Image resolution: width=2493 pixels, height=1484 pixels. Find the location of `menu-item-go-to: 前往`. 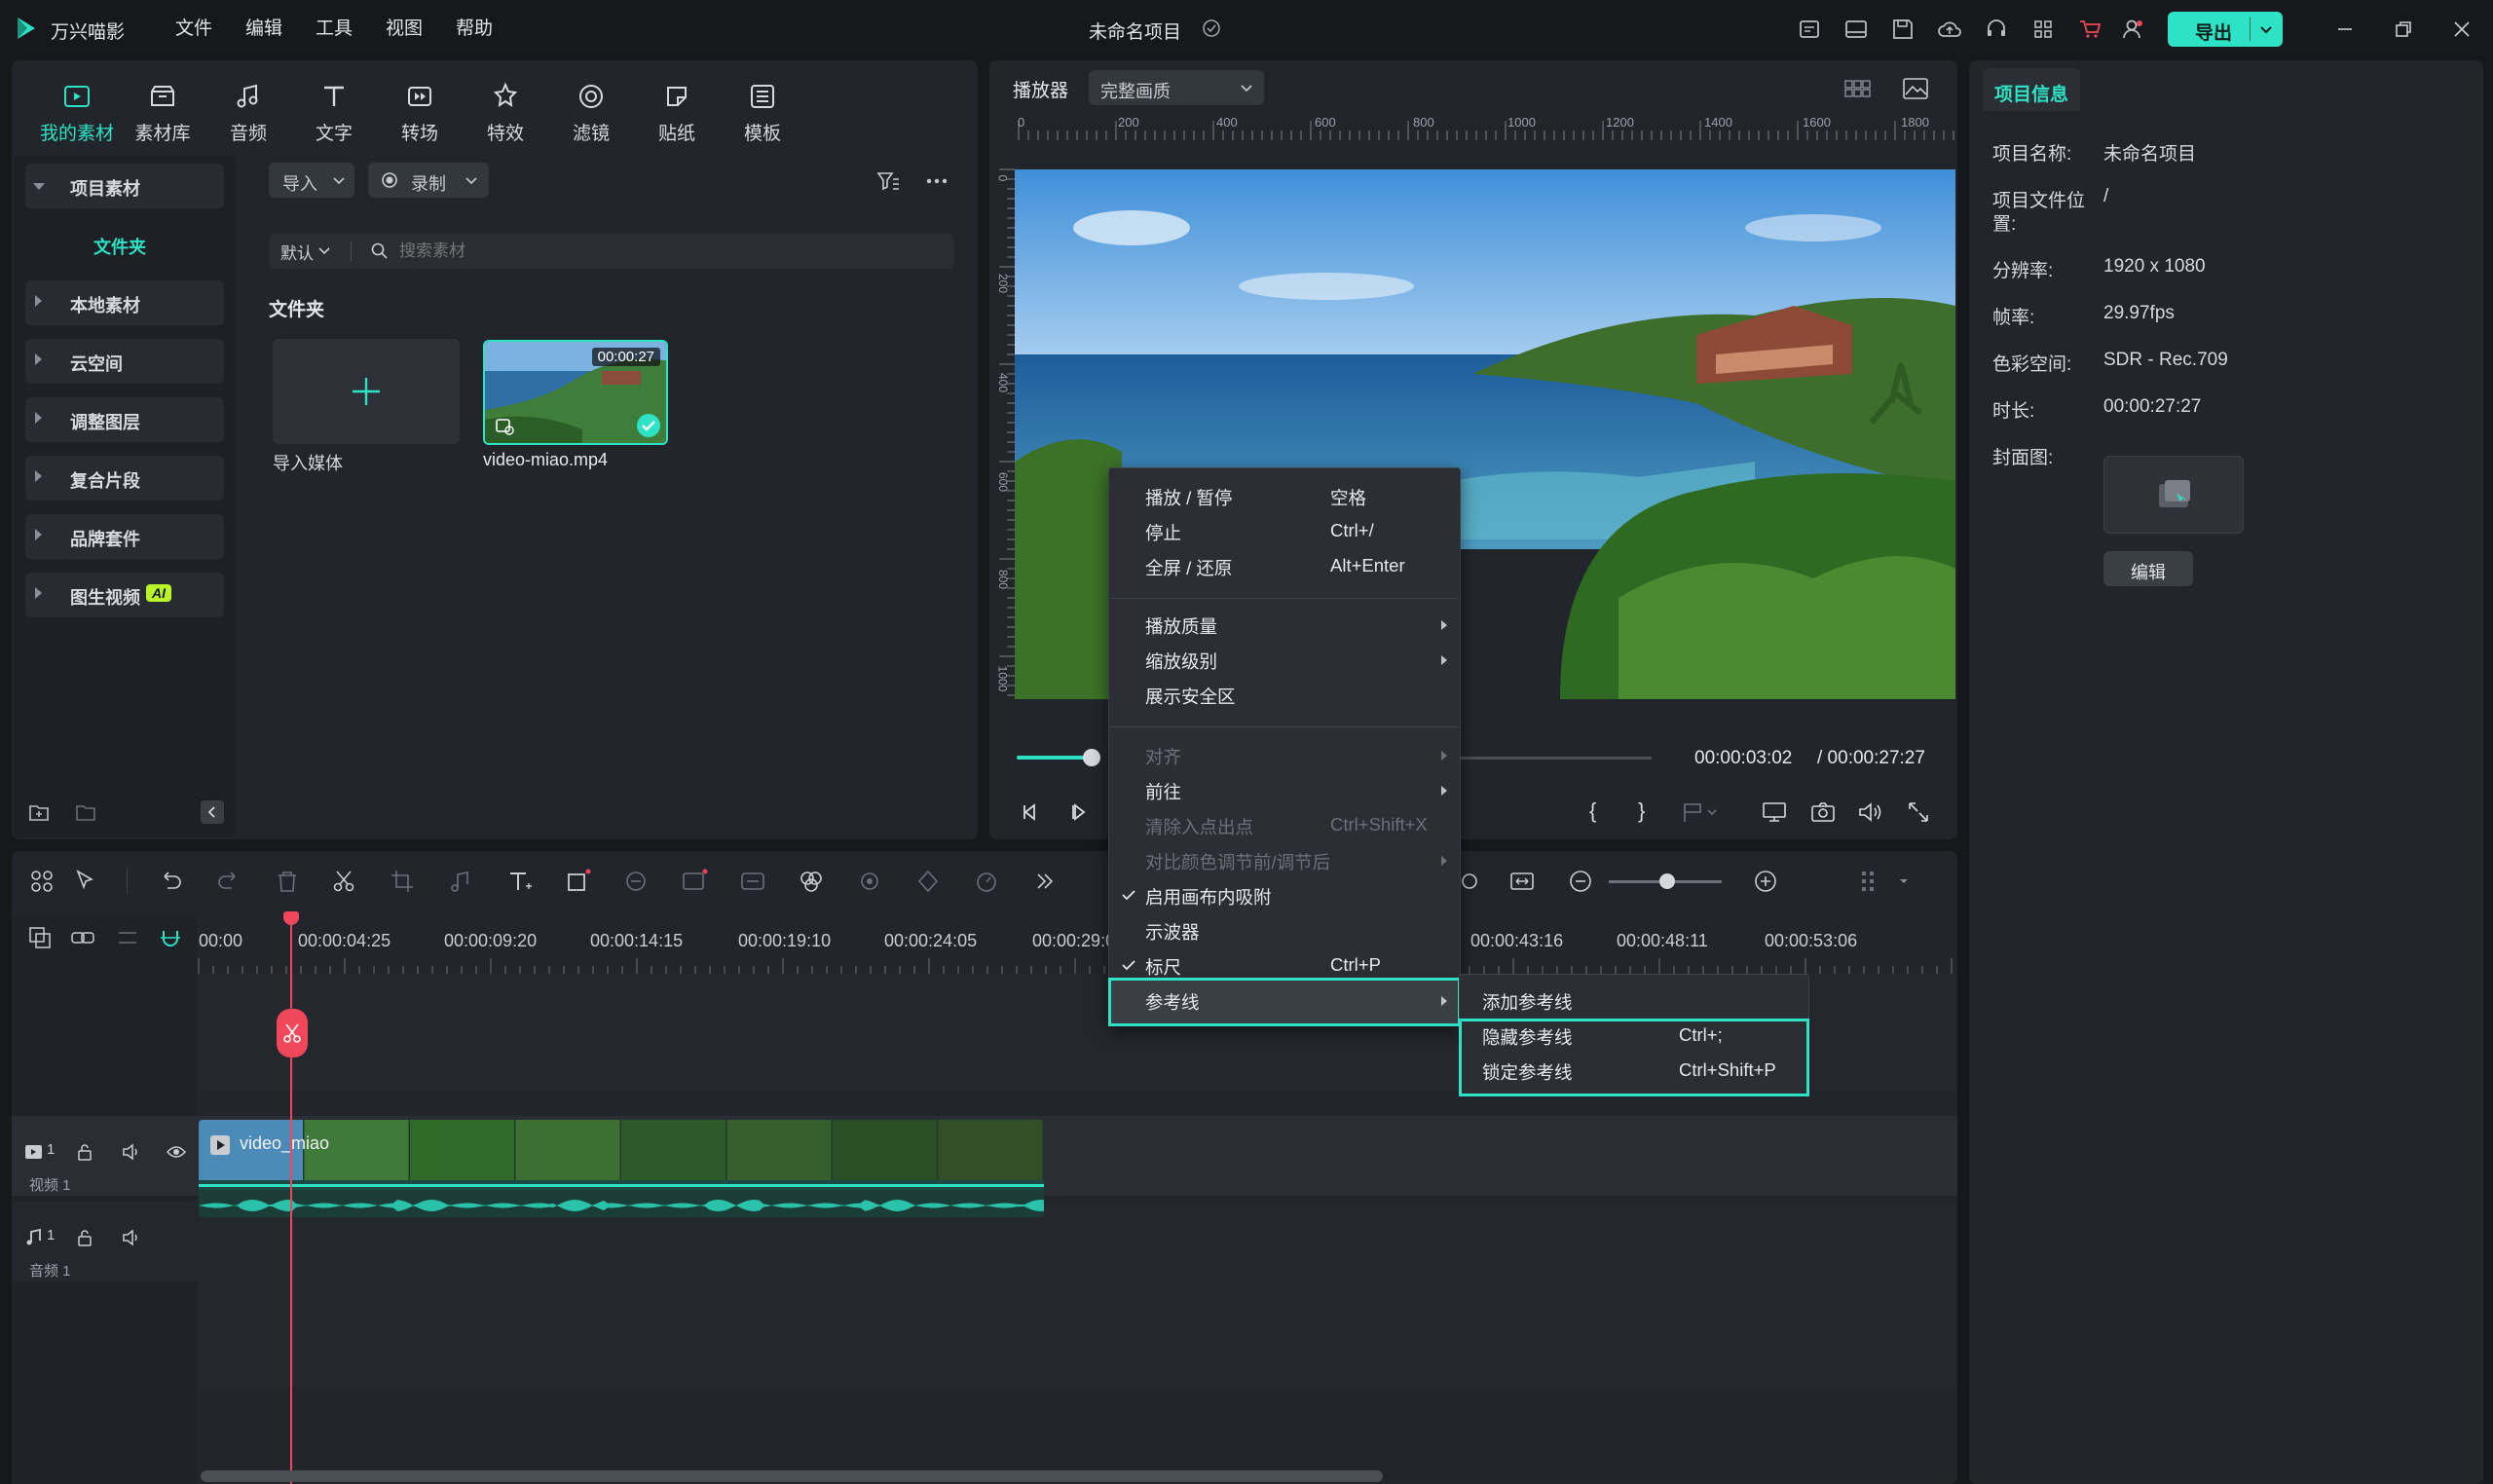

menu-item-go-to: 前往 is located at coordinates (1163, 791).